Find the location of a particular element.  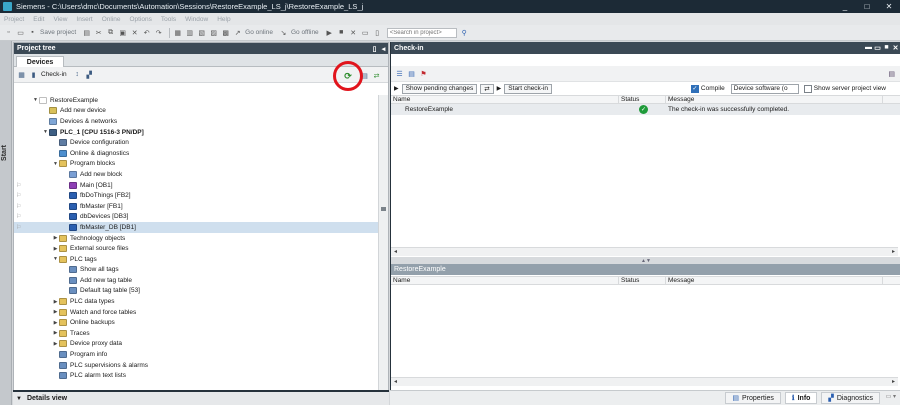

compile-mode-select: Device software (o is located at coordinates (764, 88).